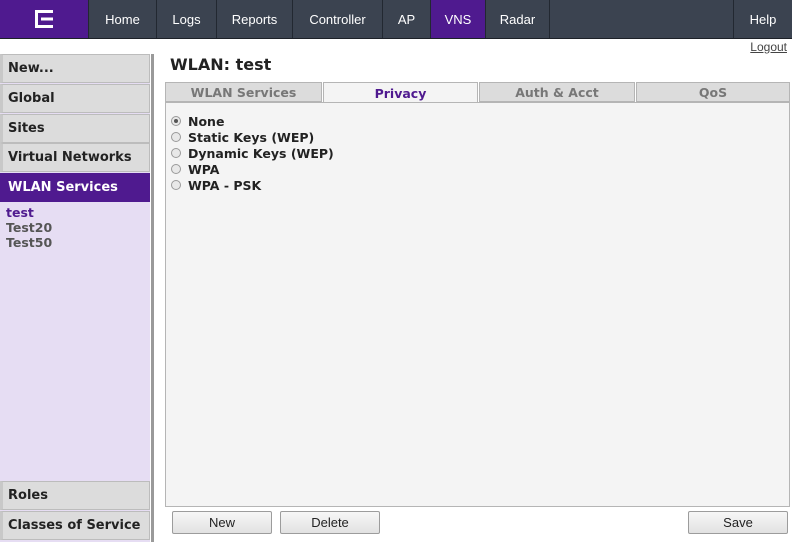  I want to click on nav-tab-reports: Reports, so click(254, 19).